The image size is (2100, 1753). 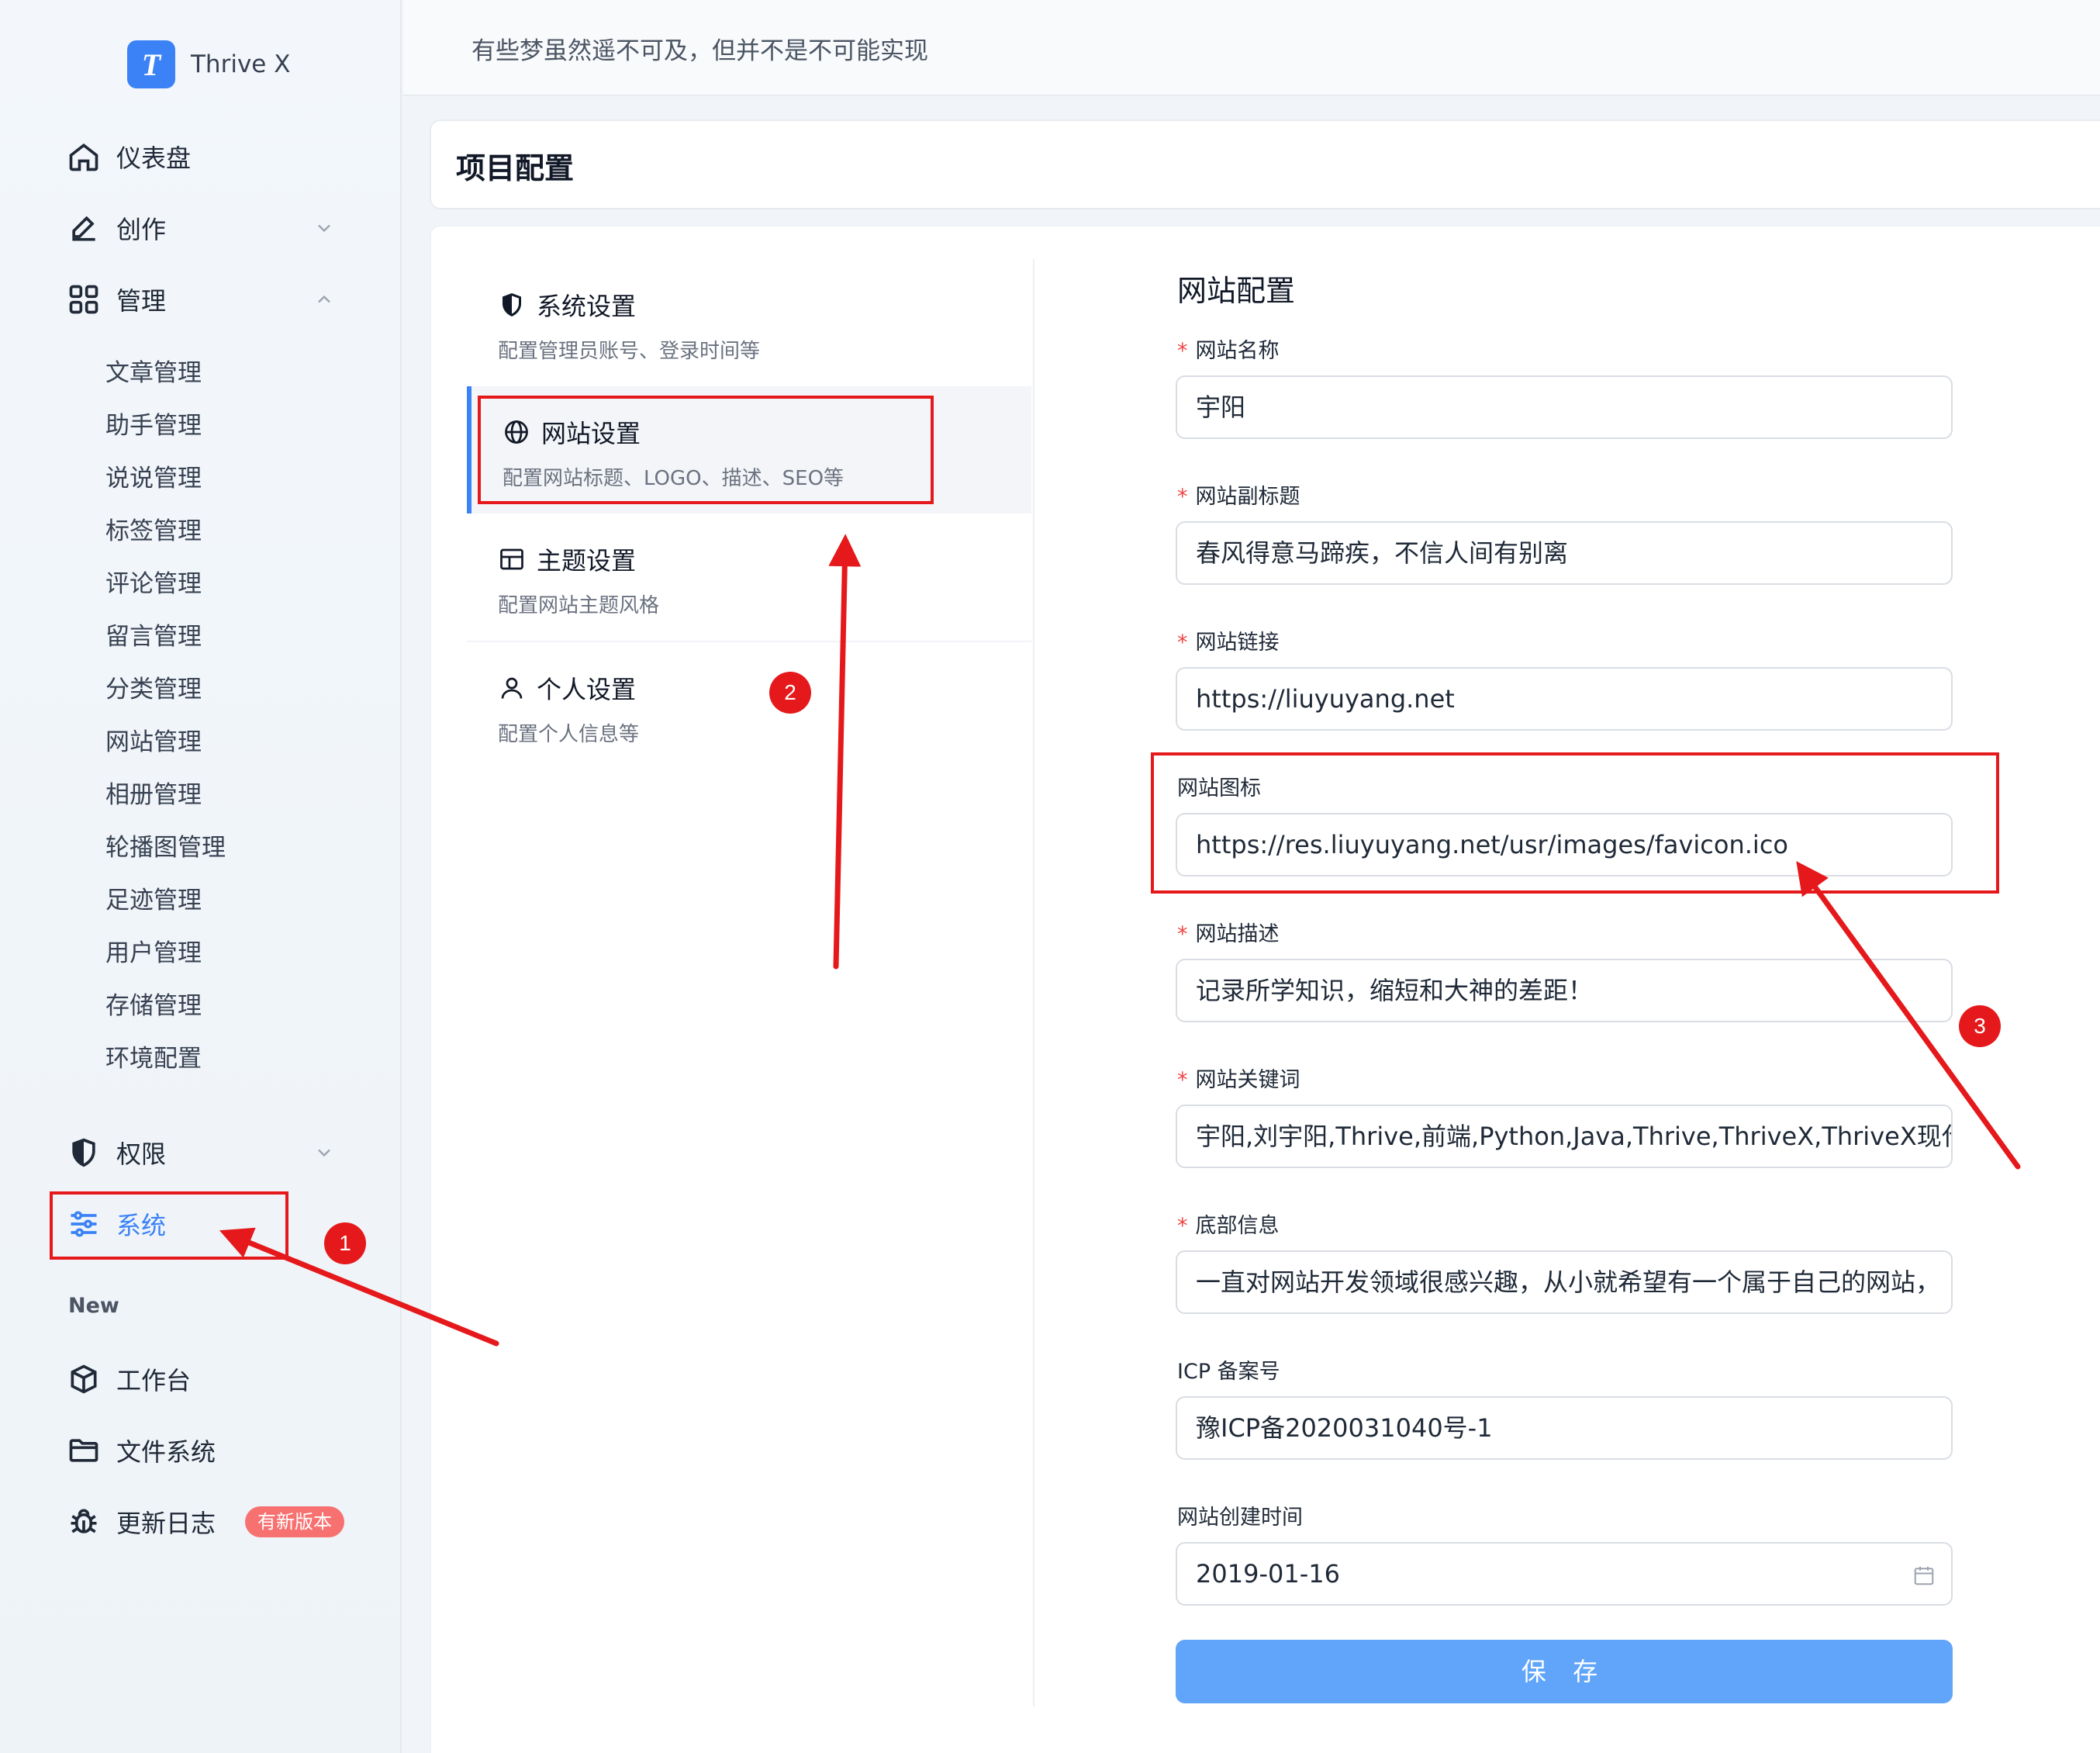 What do you see at coordinates (154, 158) in the screenshot?
I see `nav-dashboard-label: 仪表盘` at bounding box center [154, 158].